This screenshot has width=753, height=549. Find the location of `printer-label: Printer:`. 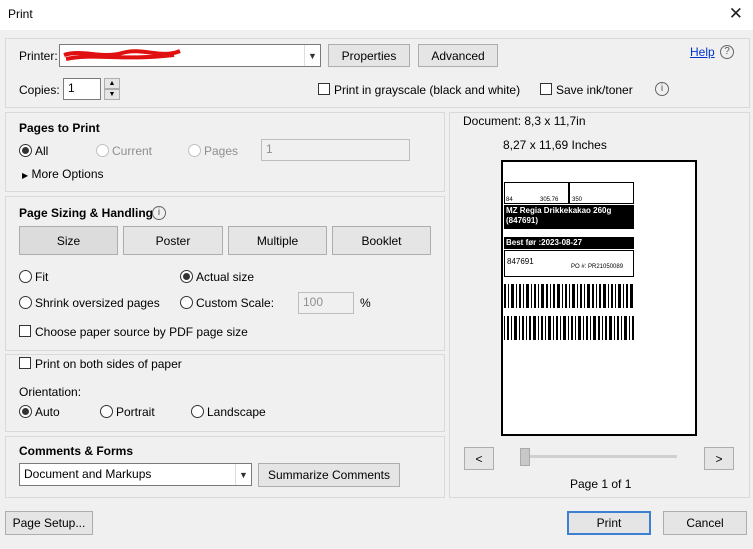

printer-label: Printer: is located at coordinates (38, 56).